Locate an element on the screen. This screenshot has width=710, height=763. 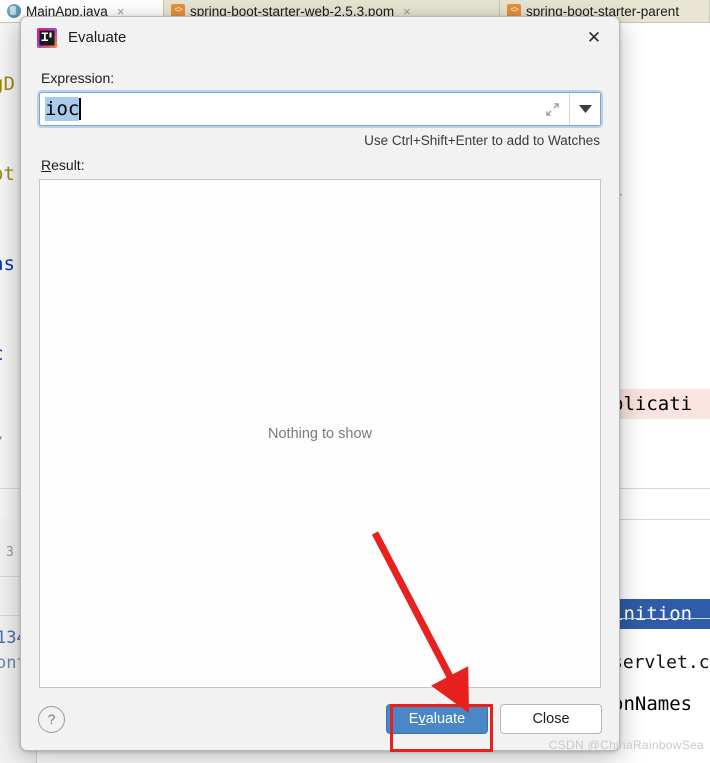
dialog-footer: ? Ev aluate Close is located at coordinates (320, 719).